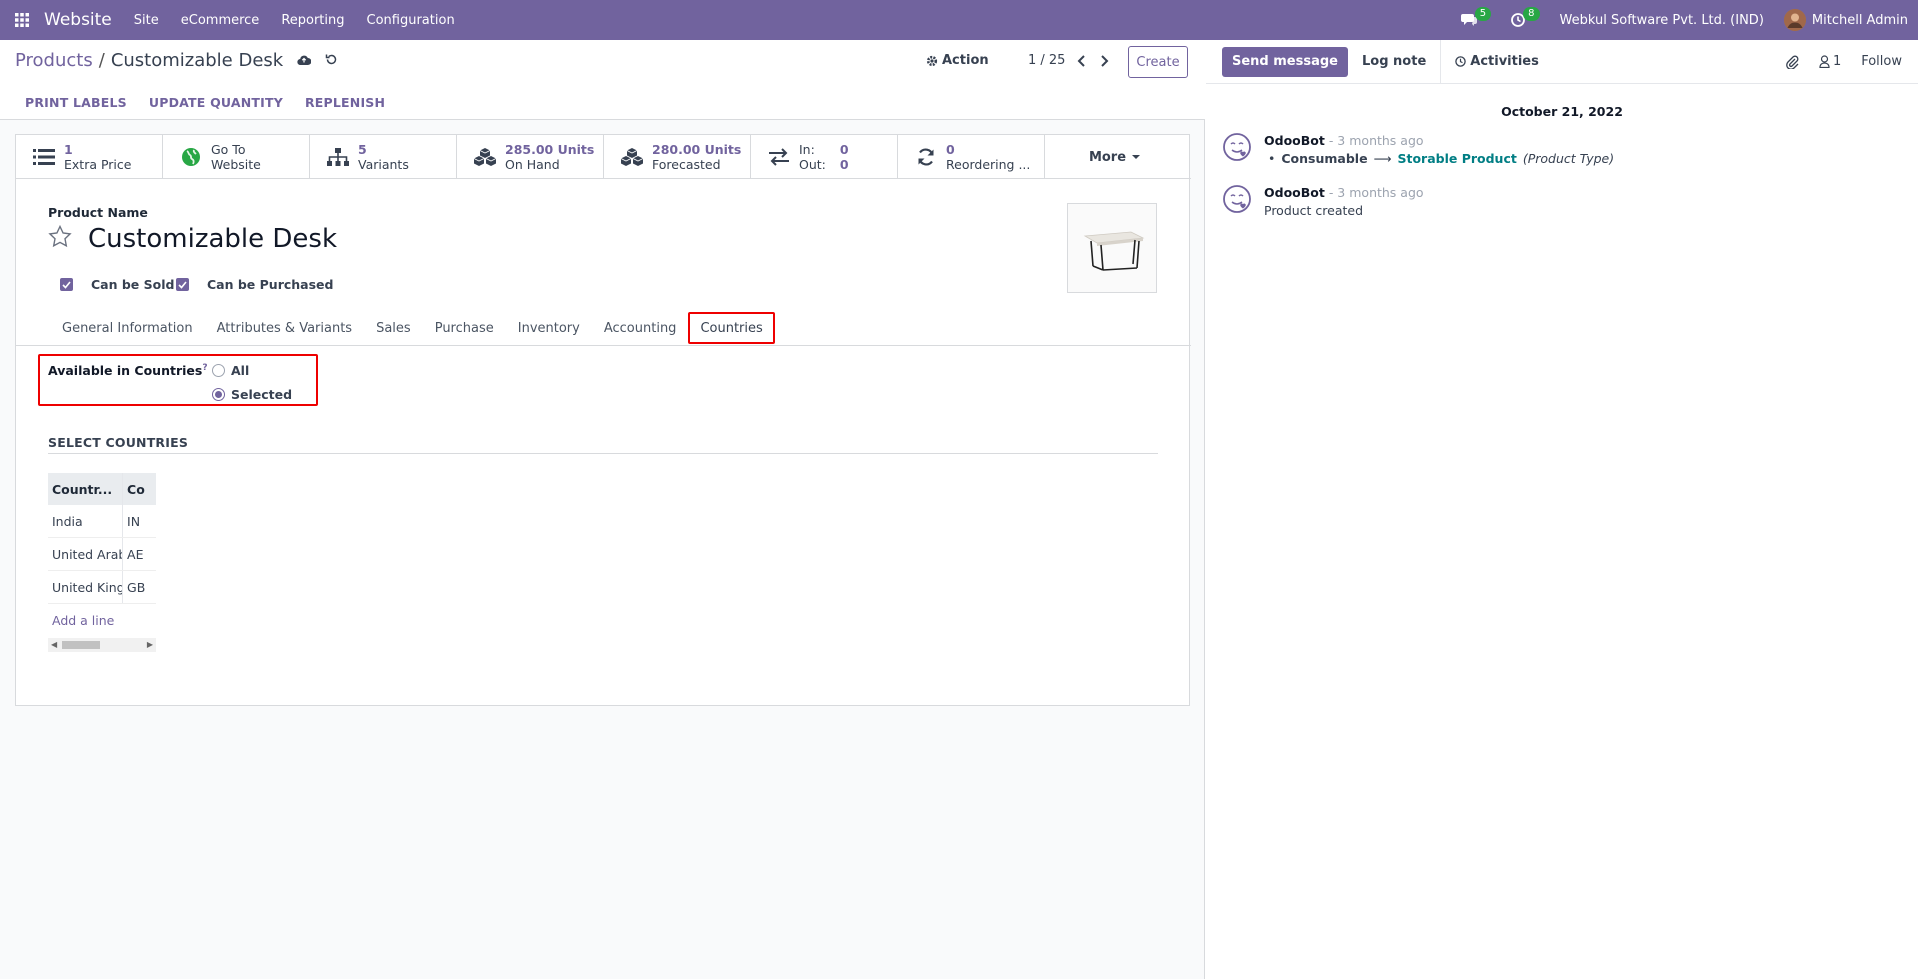  I want to click on tracking-new-value: Storable Product, so click(1457, 158).